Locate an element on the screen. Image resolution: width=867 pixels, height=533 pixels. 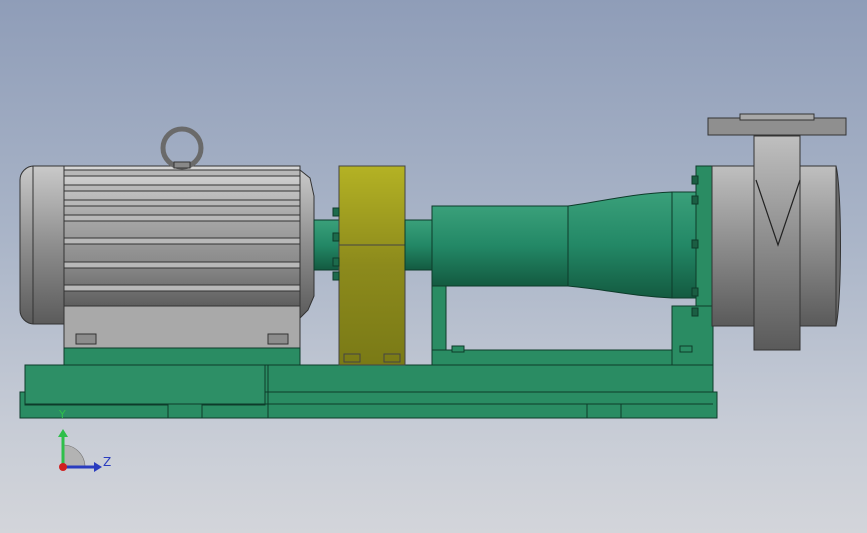
lifting-eye is located at coordinates (182, 148).